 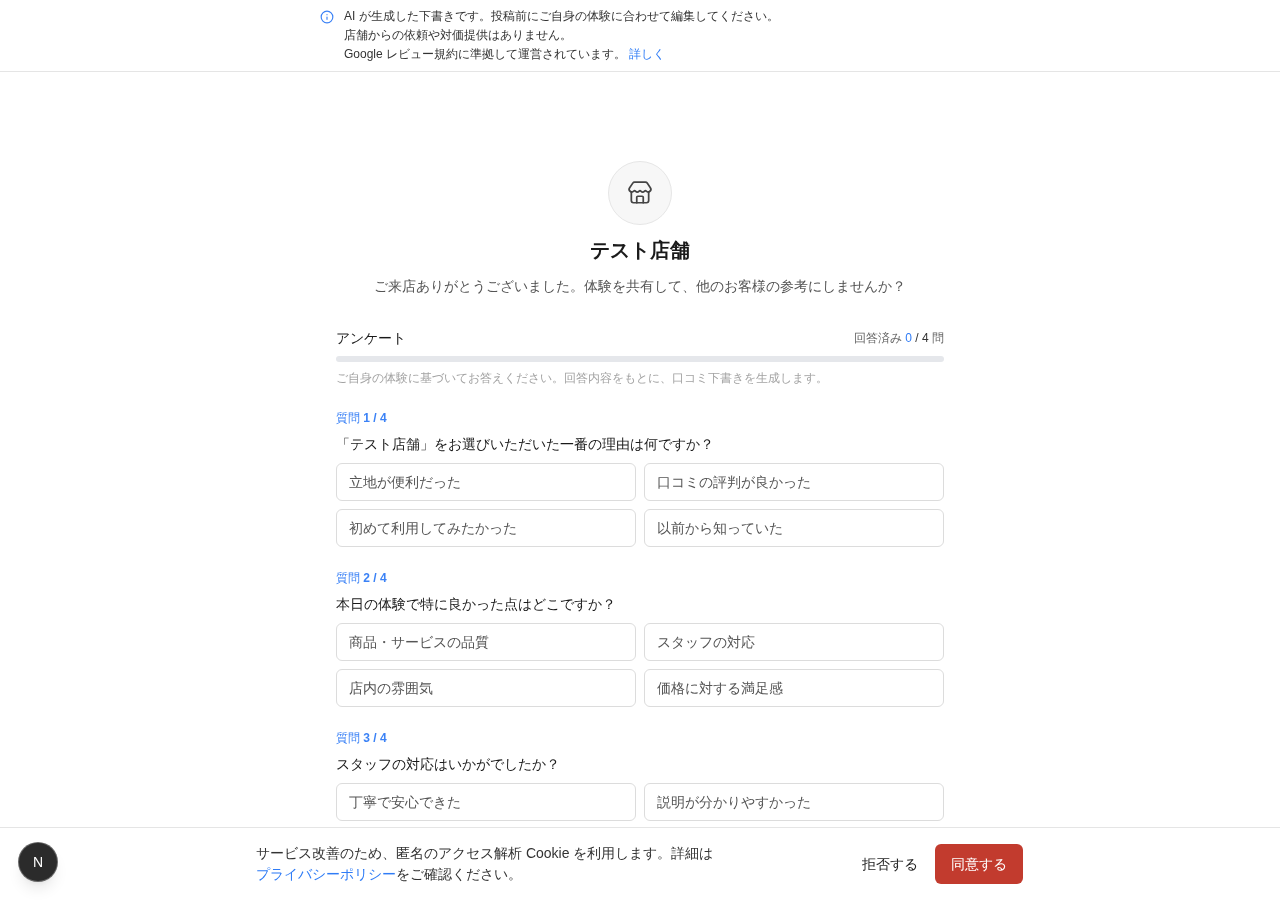 I want to click on question-text: 本日の体験で特に良かった点はどこですか？, so click(x=476, y=604).